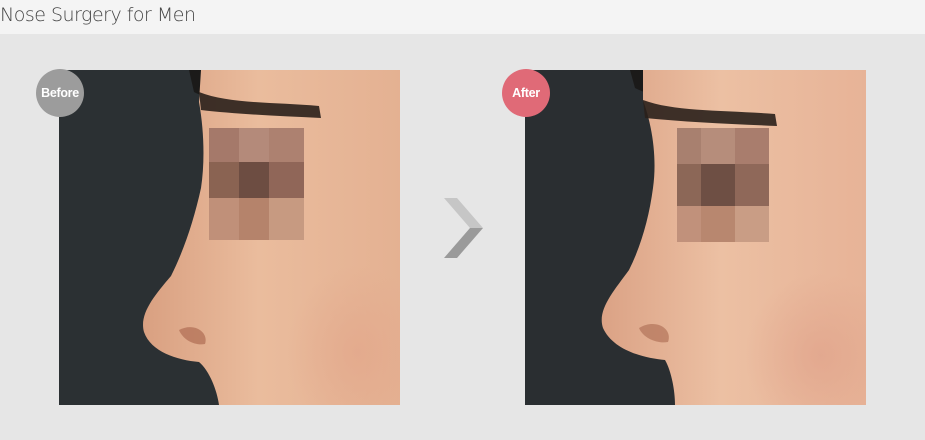  What do you see at coordinates (98, 15) in the screenshot?
I see `page-title: Nose Surgery for Men` at bounding box center [98, 15].